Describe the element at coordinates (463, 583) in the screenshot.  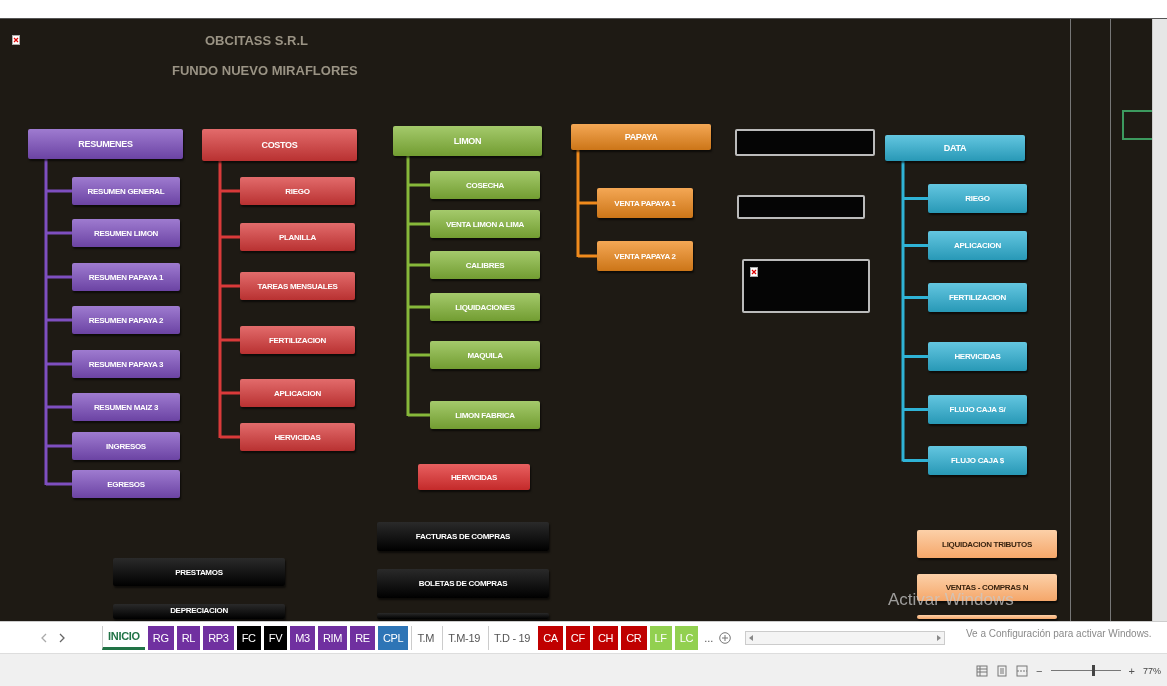
I see `link-button: BOLETAS DE COMPRAS` at that location.